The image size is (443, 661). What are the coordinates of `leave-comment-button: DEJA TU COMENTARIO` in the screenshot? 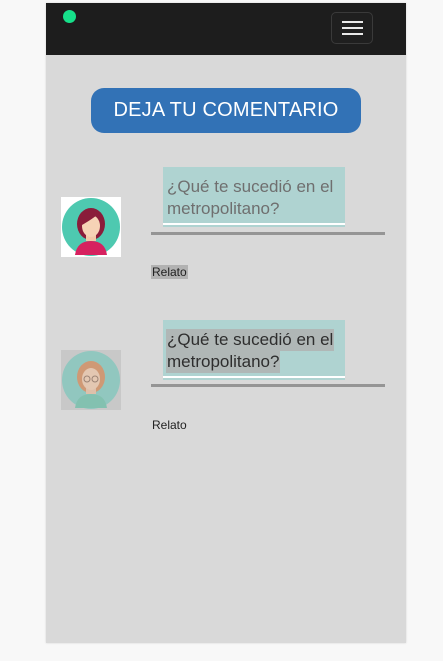 It's located at (226, 110).